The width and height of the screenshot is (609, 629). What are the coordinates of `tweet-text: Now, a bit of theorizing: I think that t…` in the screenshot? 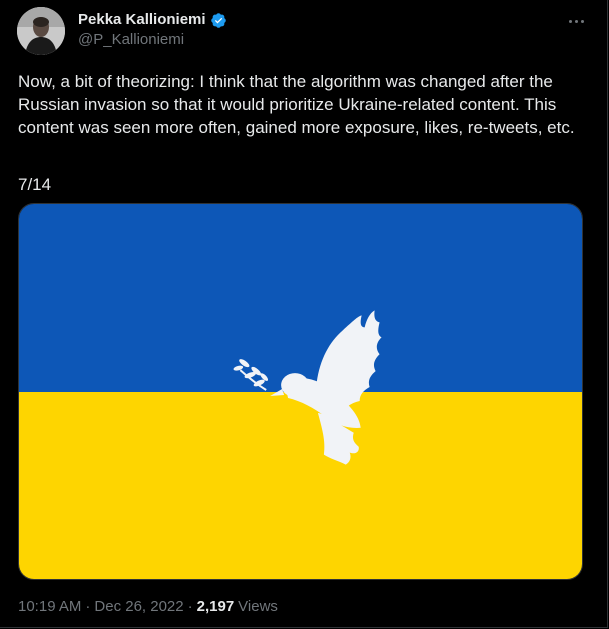 It's located at (296, 104).